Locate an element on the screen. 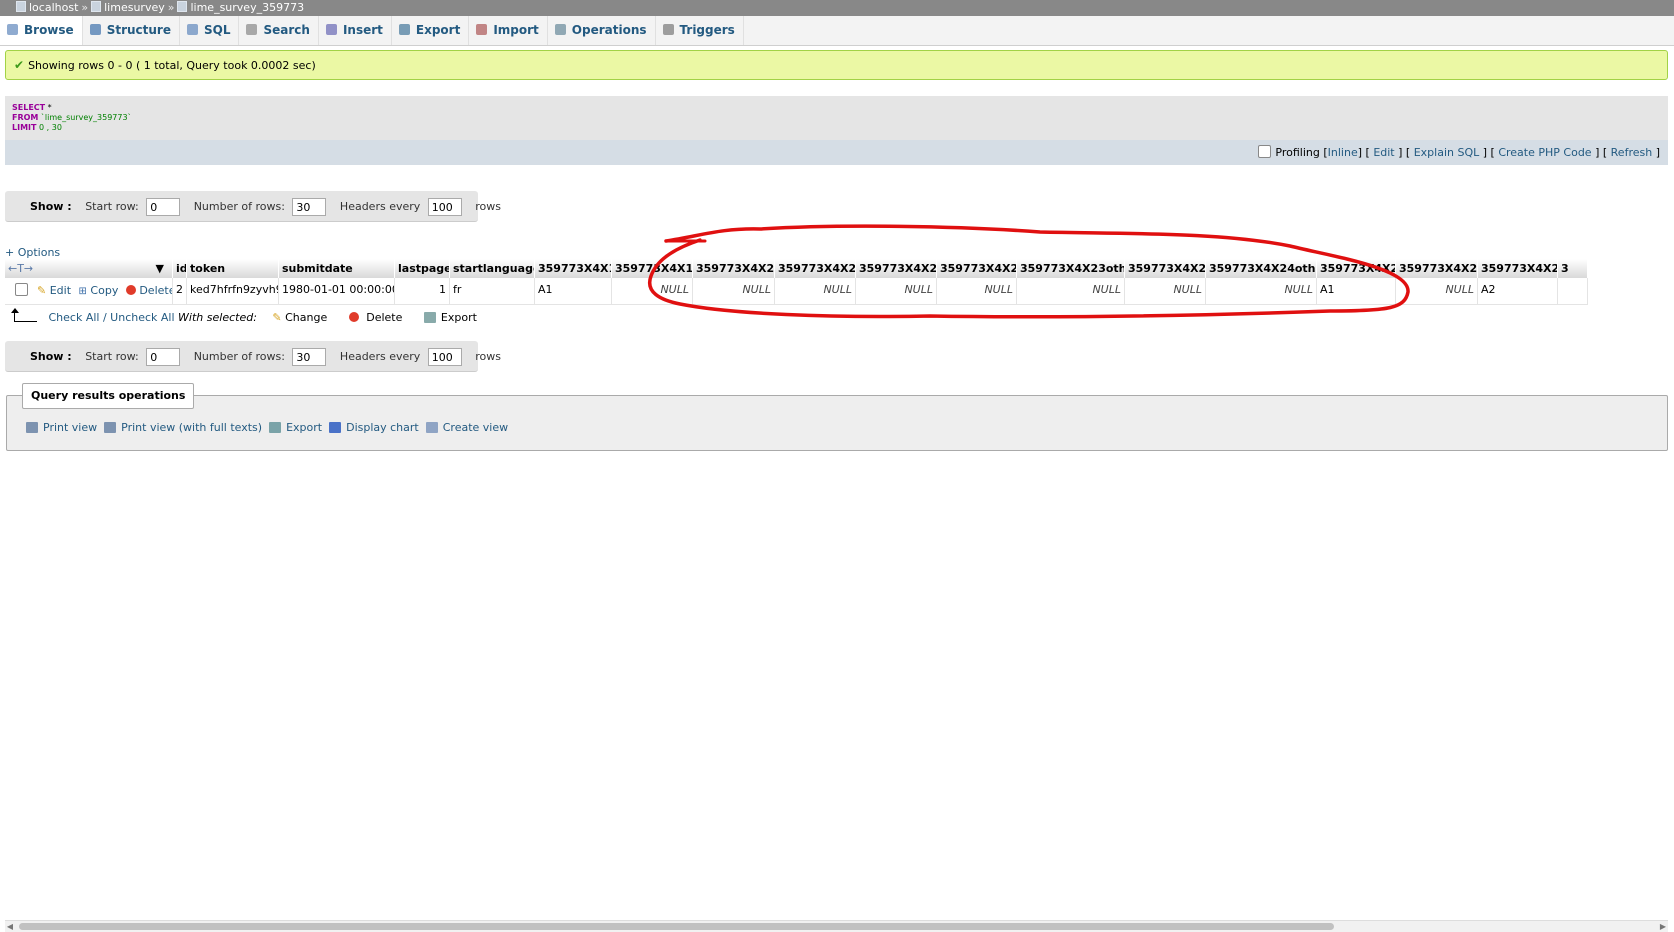 This screenshot has width=1674, height=932. table-cell: 1 is located at coordinates (422, 291).